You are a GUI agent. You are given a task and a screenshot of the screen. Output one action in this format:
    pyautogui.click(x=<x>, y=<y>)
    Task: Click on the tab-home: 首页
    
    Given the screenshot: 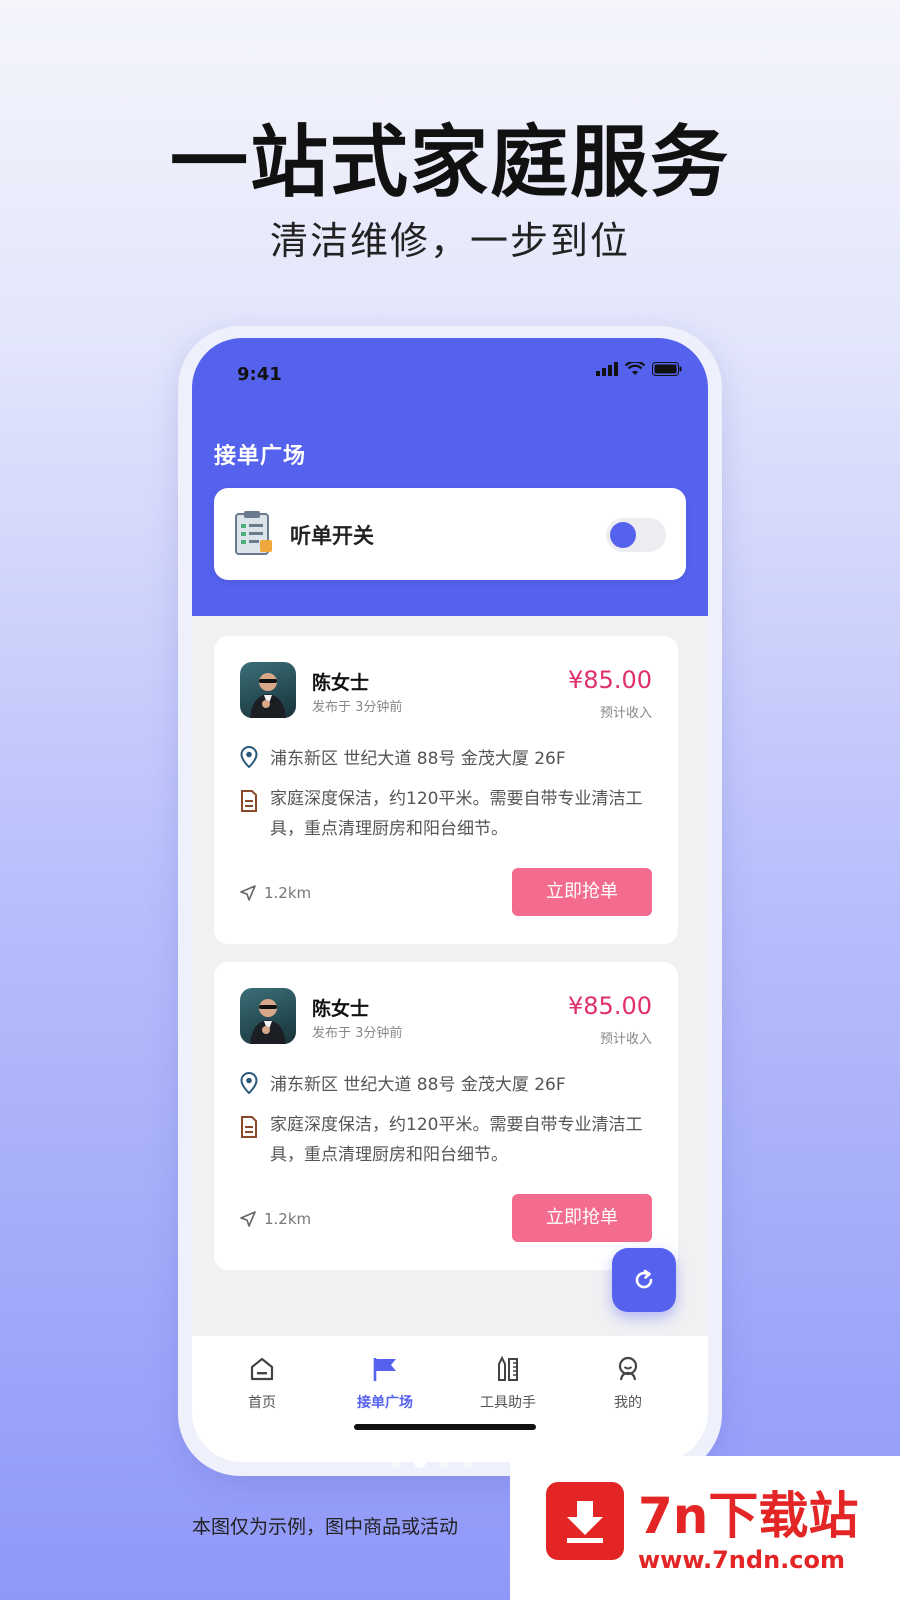 What is the action you would take?
    pyautogui.click(x=262, y=1384)
    